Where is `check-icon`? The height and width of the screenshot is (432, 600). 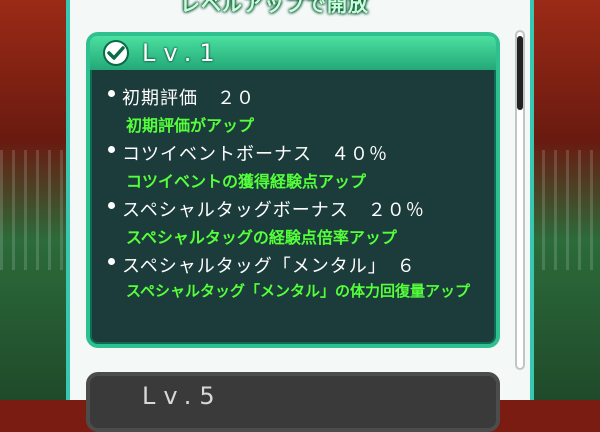 check-icon is located at coordinates (116, 53).